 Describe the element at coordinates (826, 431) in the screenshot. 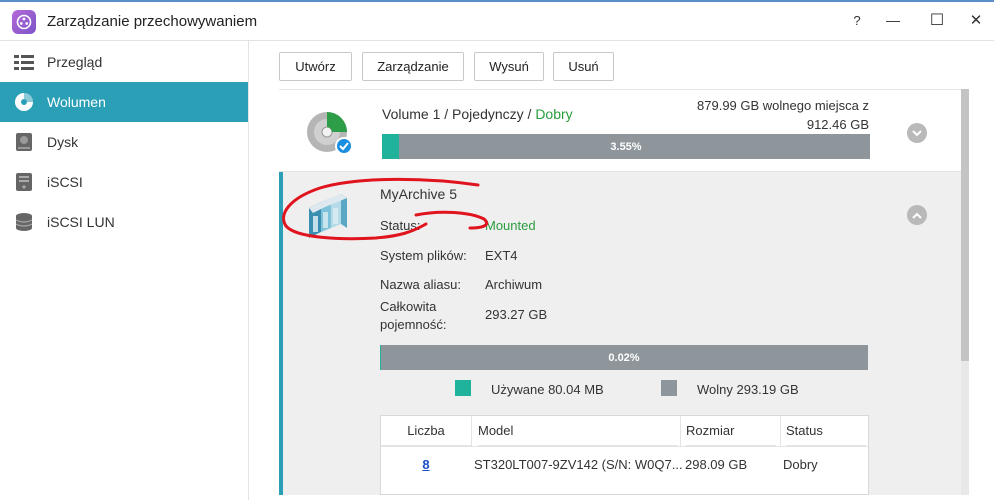

I see `table-header-status: Status` at that location.